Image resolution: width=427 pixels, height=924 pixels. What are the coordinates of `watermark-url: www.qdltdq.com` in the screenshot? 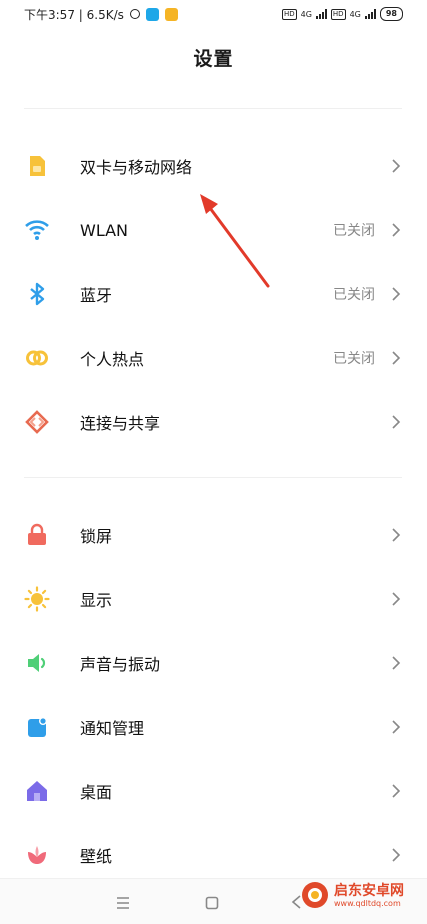 It's located at (367, 903).